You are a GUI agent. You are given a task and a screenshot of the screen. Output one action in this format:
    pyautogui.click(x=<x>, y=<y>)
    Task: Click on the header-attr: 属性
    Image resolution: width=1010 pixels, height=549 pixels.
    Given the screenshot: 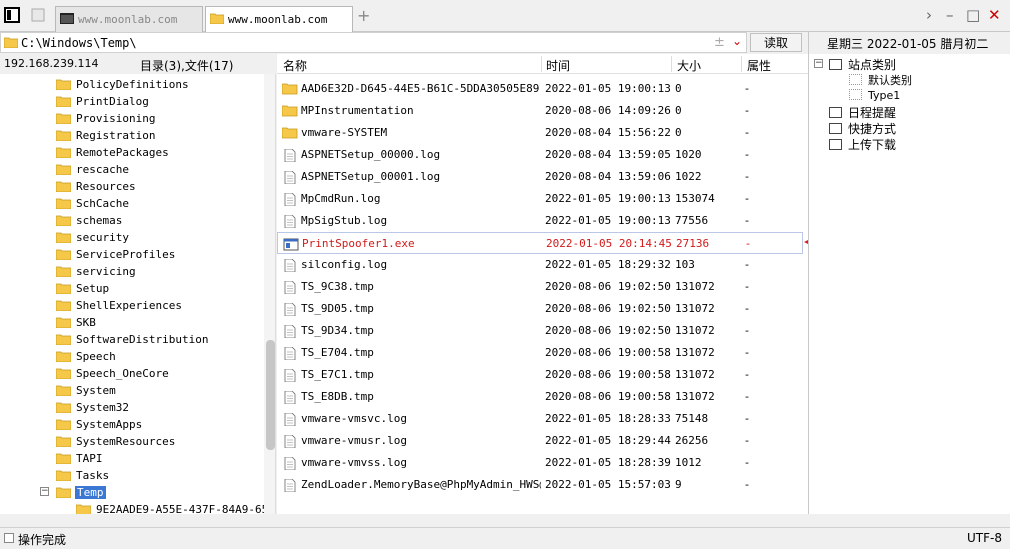 What is the action you would take?
    pyautogui.click(x=759, y=65)
    